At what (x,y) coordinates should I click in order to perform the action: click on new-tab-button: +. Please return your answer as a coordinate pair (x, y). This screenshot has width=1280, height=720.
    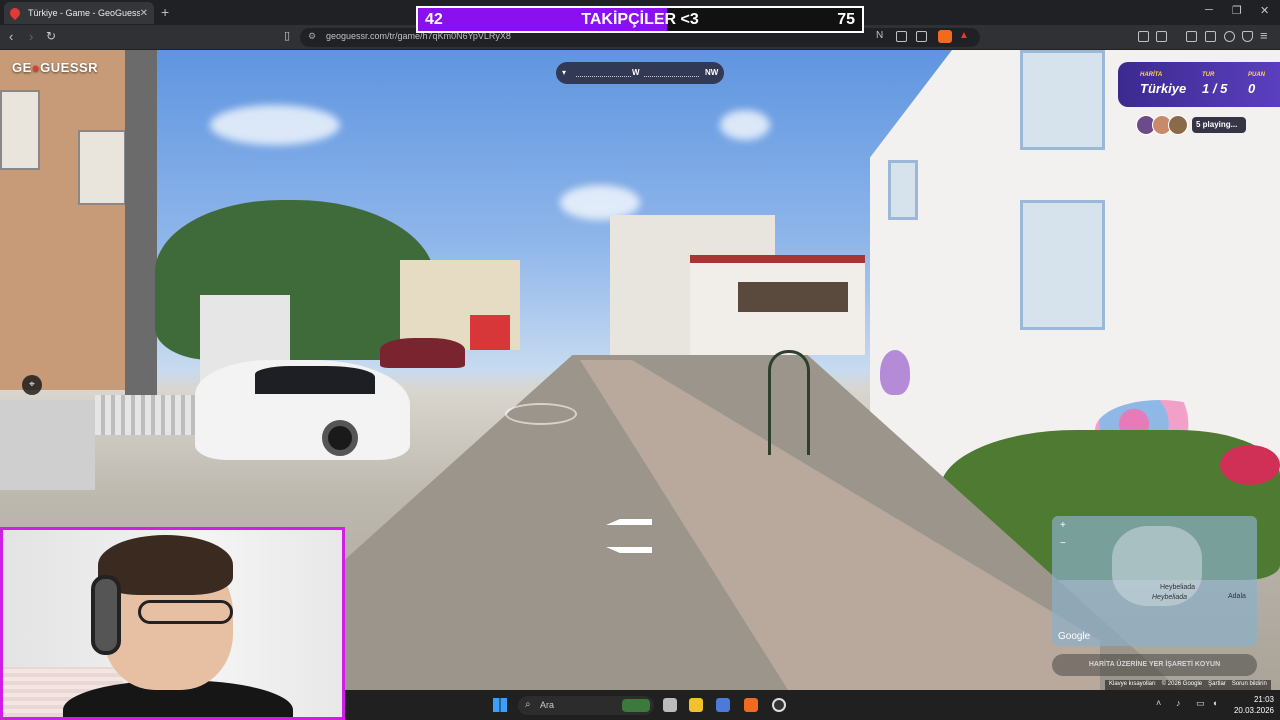
    Looking at the image, I should click on (165, 12).